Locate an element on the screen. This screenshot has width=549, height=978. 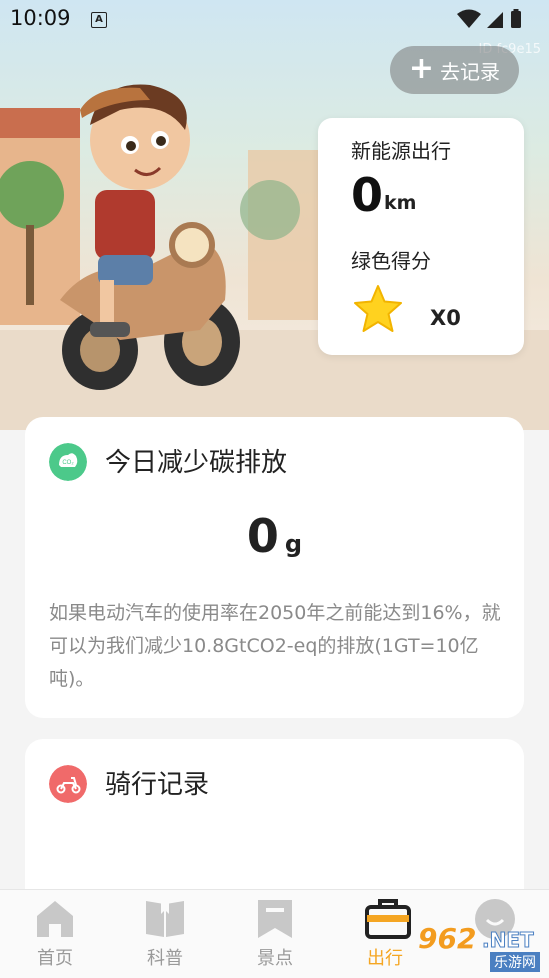
score-value: X0 is located at coordinates (445, 318).